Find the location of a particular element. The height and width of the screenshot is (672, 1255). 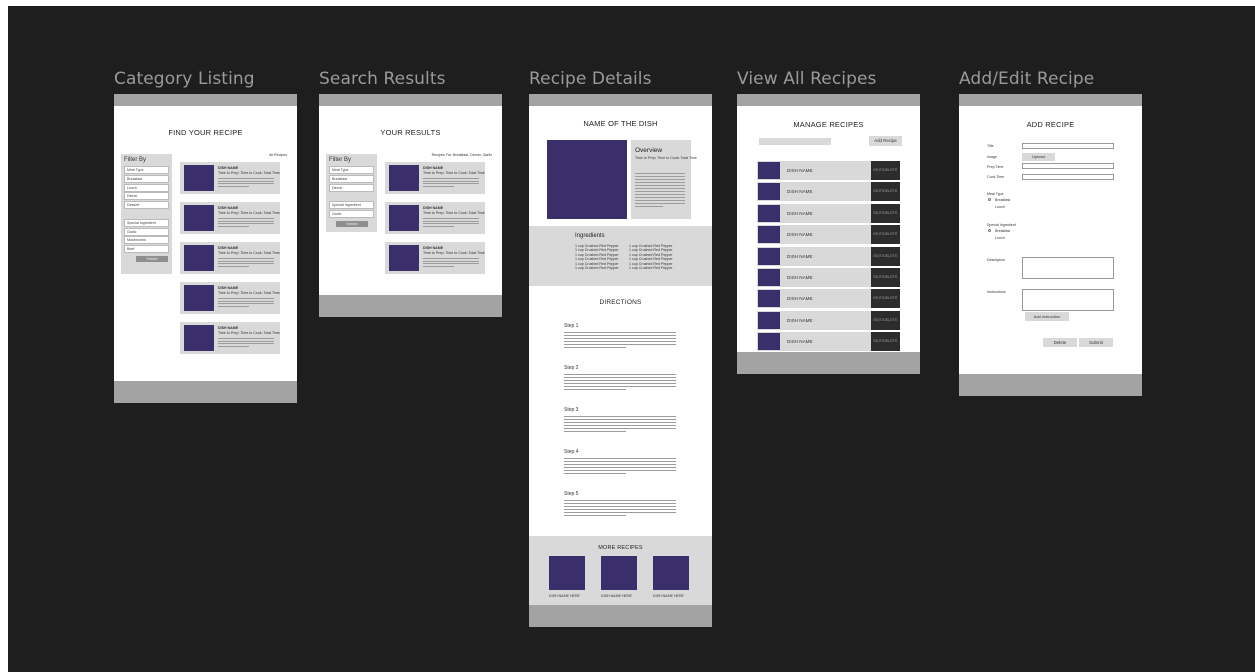

step-title: Step 5 is located at coordinates (571, 494).